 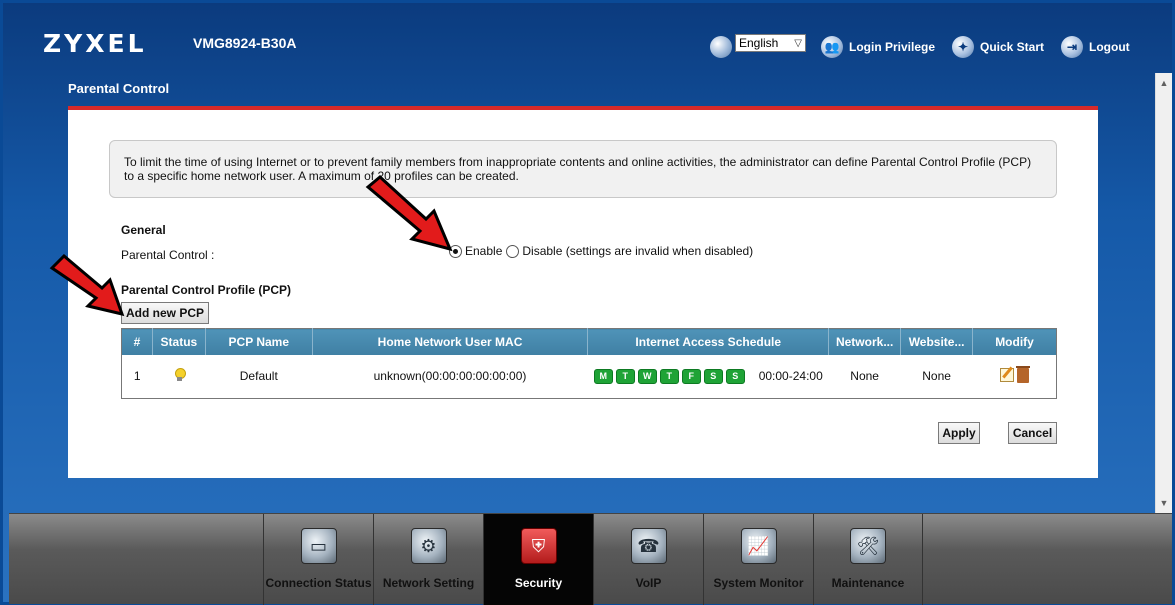 What do you see at coordinates (179, 341) in the screenshot?
I see `col-header-status: Status` at bounding box center [179, 341].